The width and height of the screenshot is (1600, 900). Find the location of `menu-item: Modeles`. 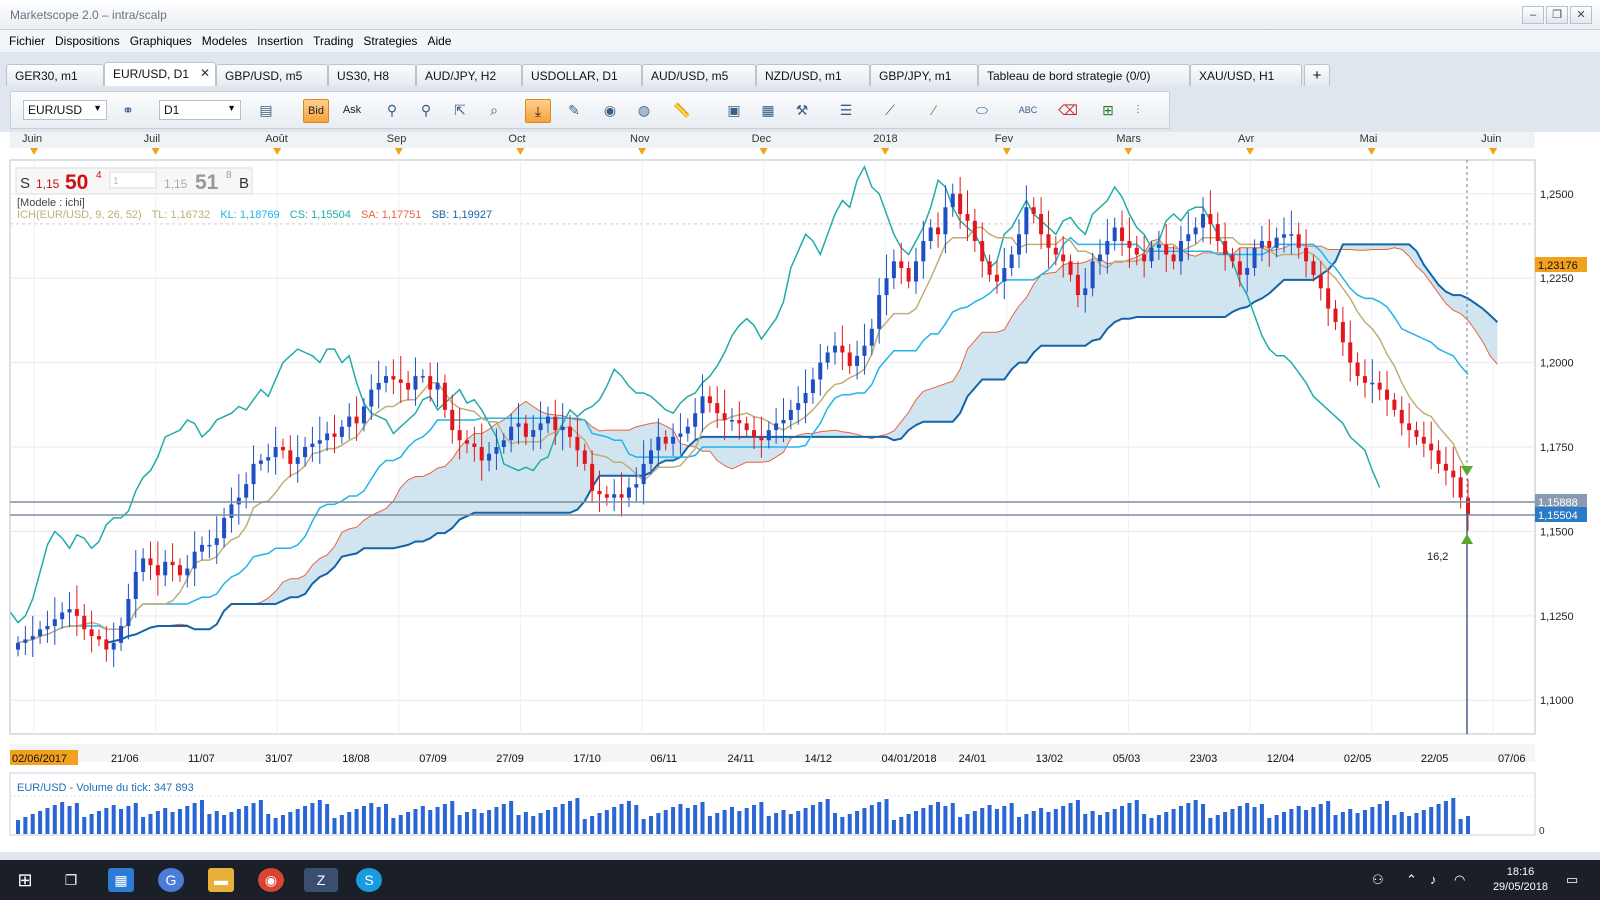

menu-item: Modeles is located at coordinates (224, 41).